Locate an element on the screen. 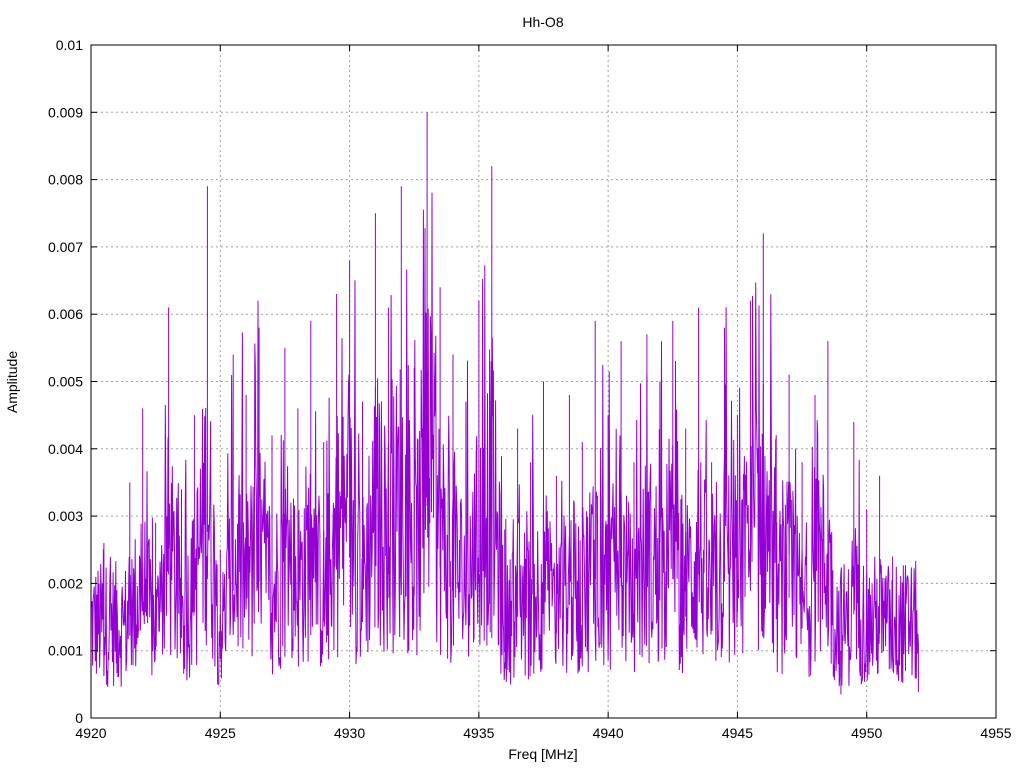 The image size is (1024, 768). x-tick-label: 4930 is located at coordinates (349, 733).